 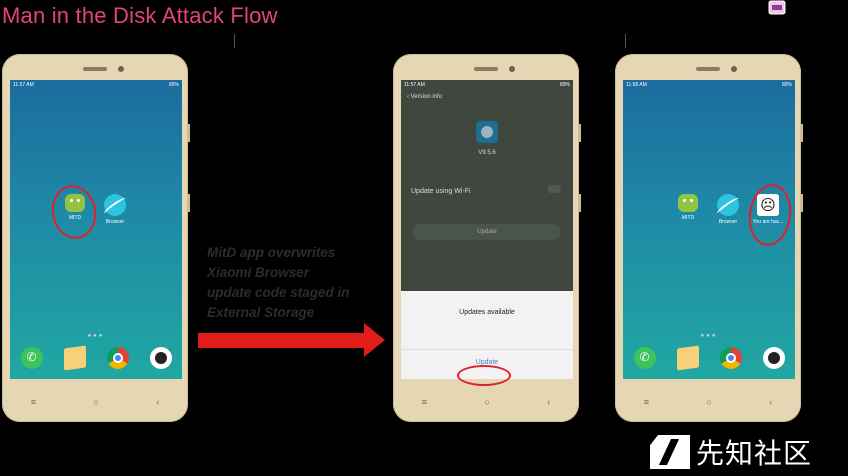 What do you see at coordinates (96, 229) in the screenshot?
I see `home-screen: 11:57 AM 89% MITD Browser ●●●` at bounding box center [96, 229].